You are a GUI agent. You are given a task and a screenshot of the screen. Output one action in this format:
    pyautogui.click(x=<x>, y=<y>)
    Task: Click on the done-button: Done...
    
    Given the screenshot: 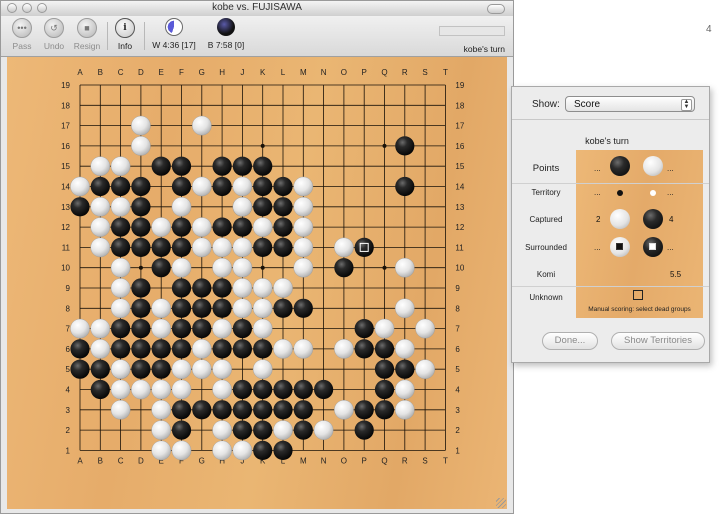 What is the action you would take?
    pyautogui.click(x=570, y=341)
    